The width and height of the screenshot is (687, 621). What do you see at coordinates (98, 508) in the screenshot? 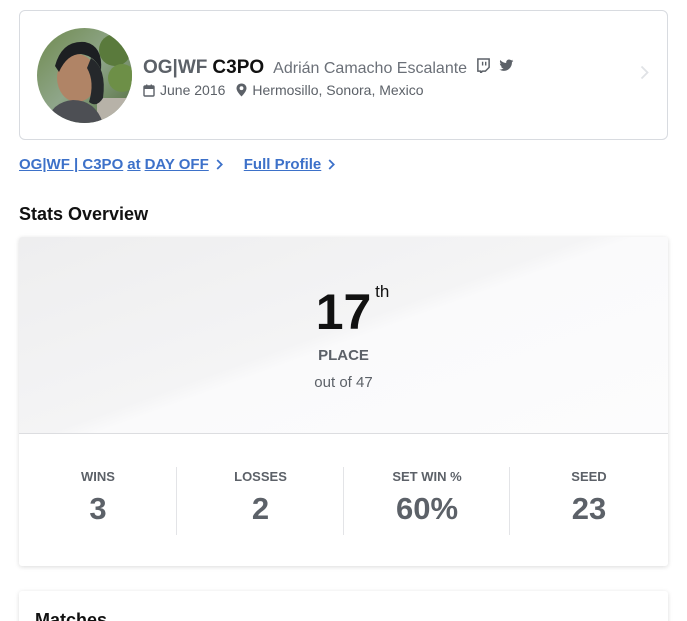
I see `stat-value: 3` at bounding box center [98, 508].